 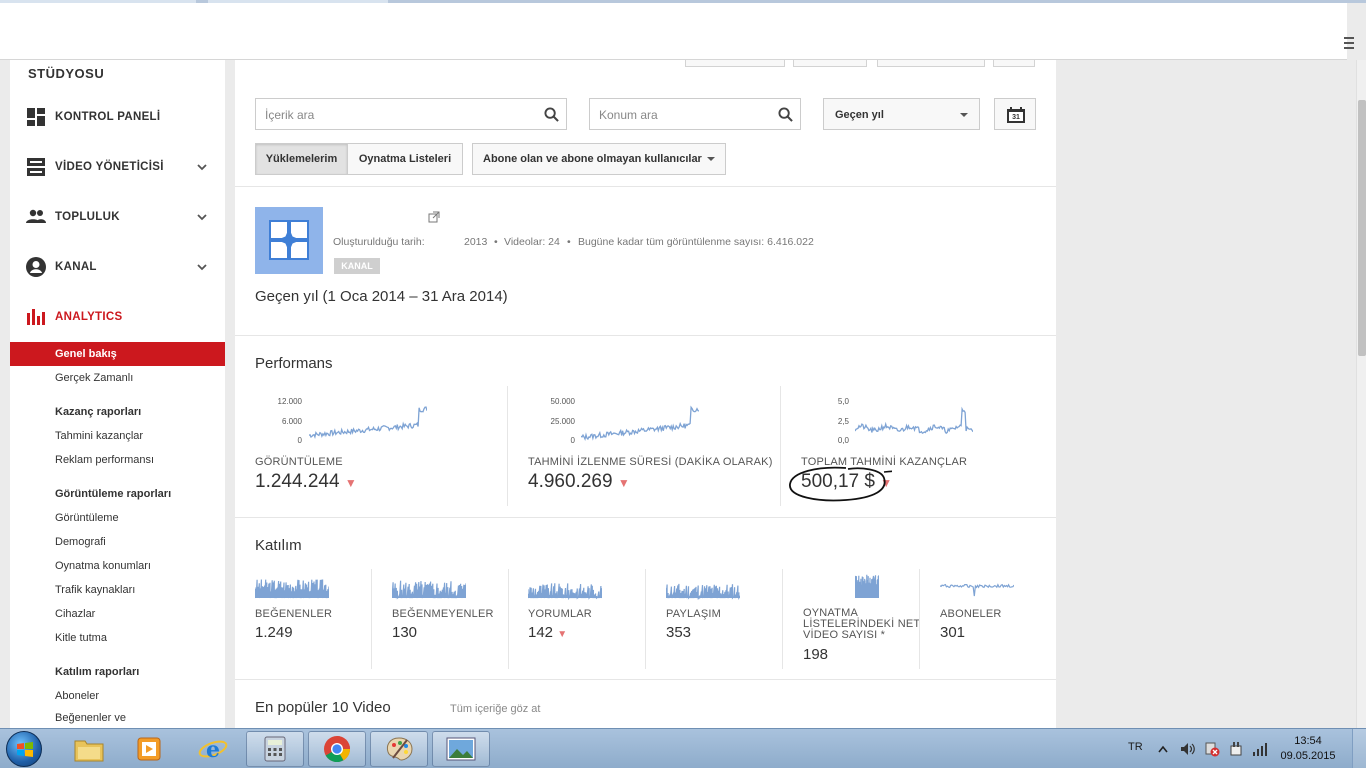 I want to click on metric-label-likes: BEĞENENLER, so click(x=294, y=614).